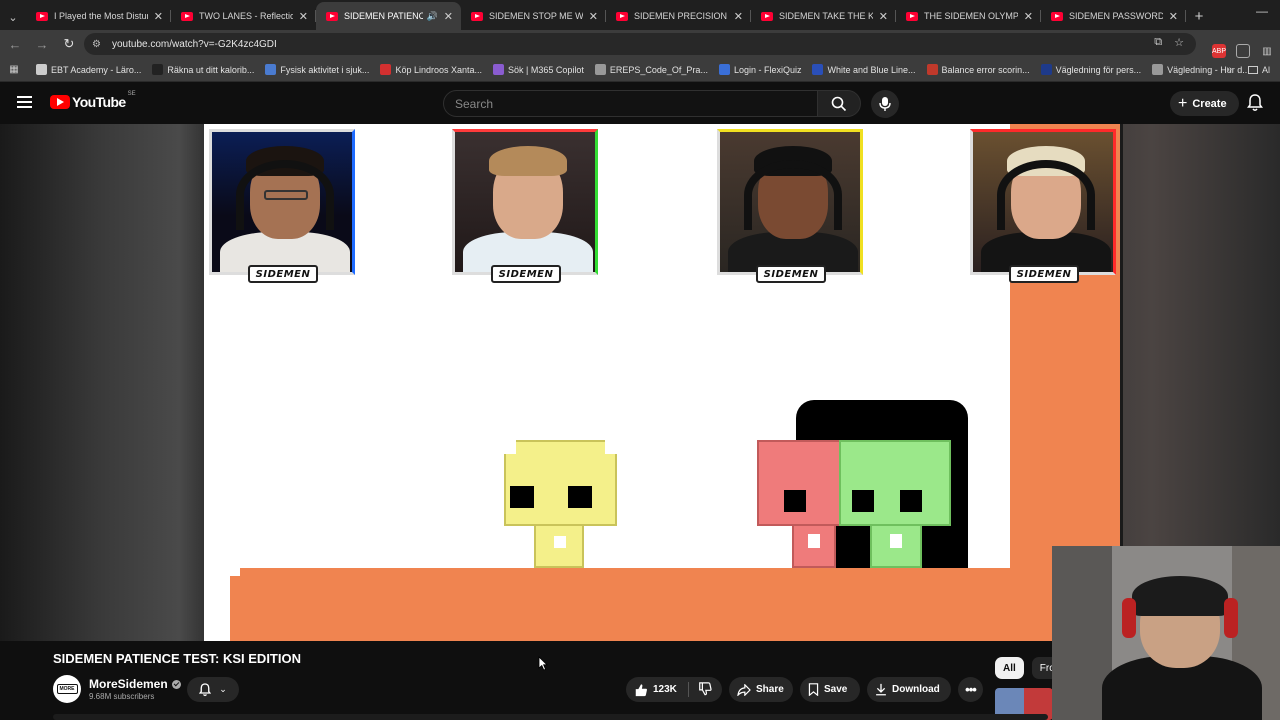  Describe the element at coordinates (641, 690) in the screenshot. I see `like-thumb-icon` at that location.